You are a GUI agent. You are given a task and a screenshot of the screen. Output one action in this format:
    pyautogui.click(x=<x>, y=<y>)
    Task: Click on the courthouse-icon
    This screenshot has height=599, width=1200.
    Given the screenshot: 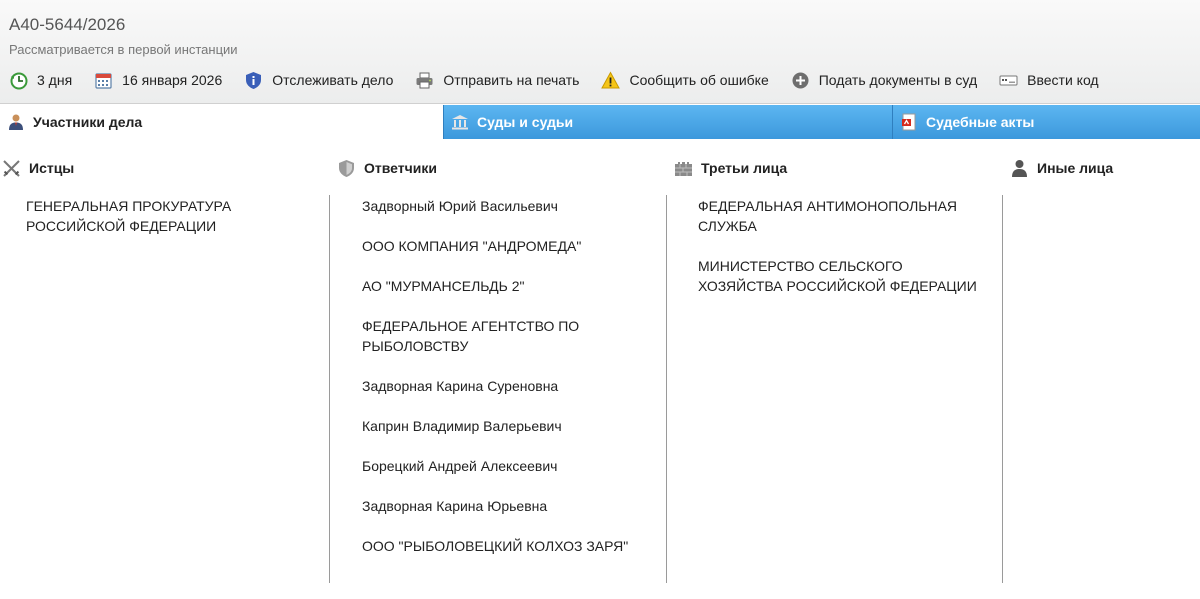 What is the action you would take?
    pyautogui.click(x=460, y=122)
    